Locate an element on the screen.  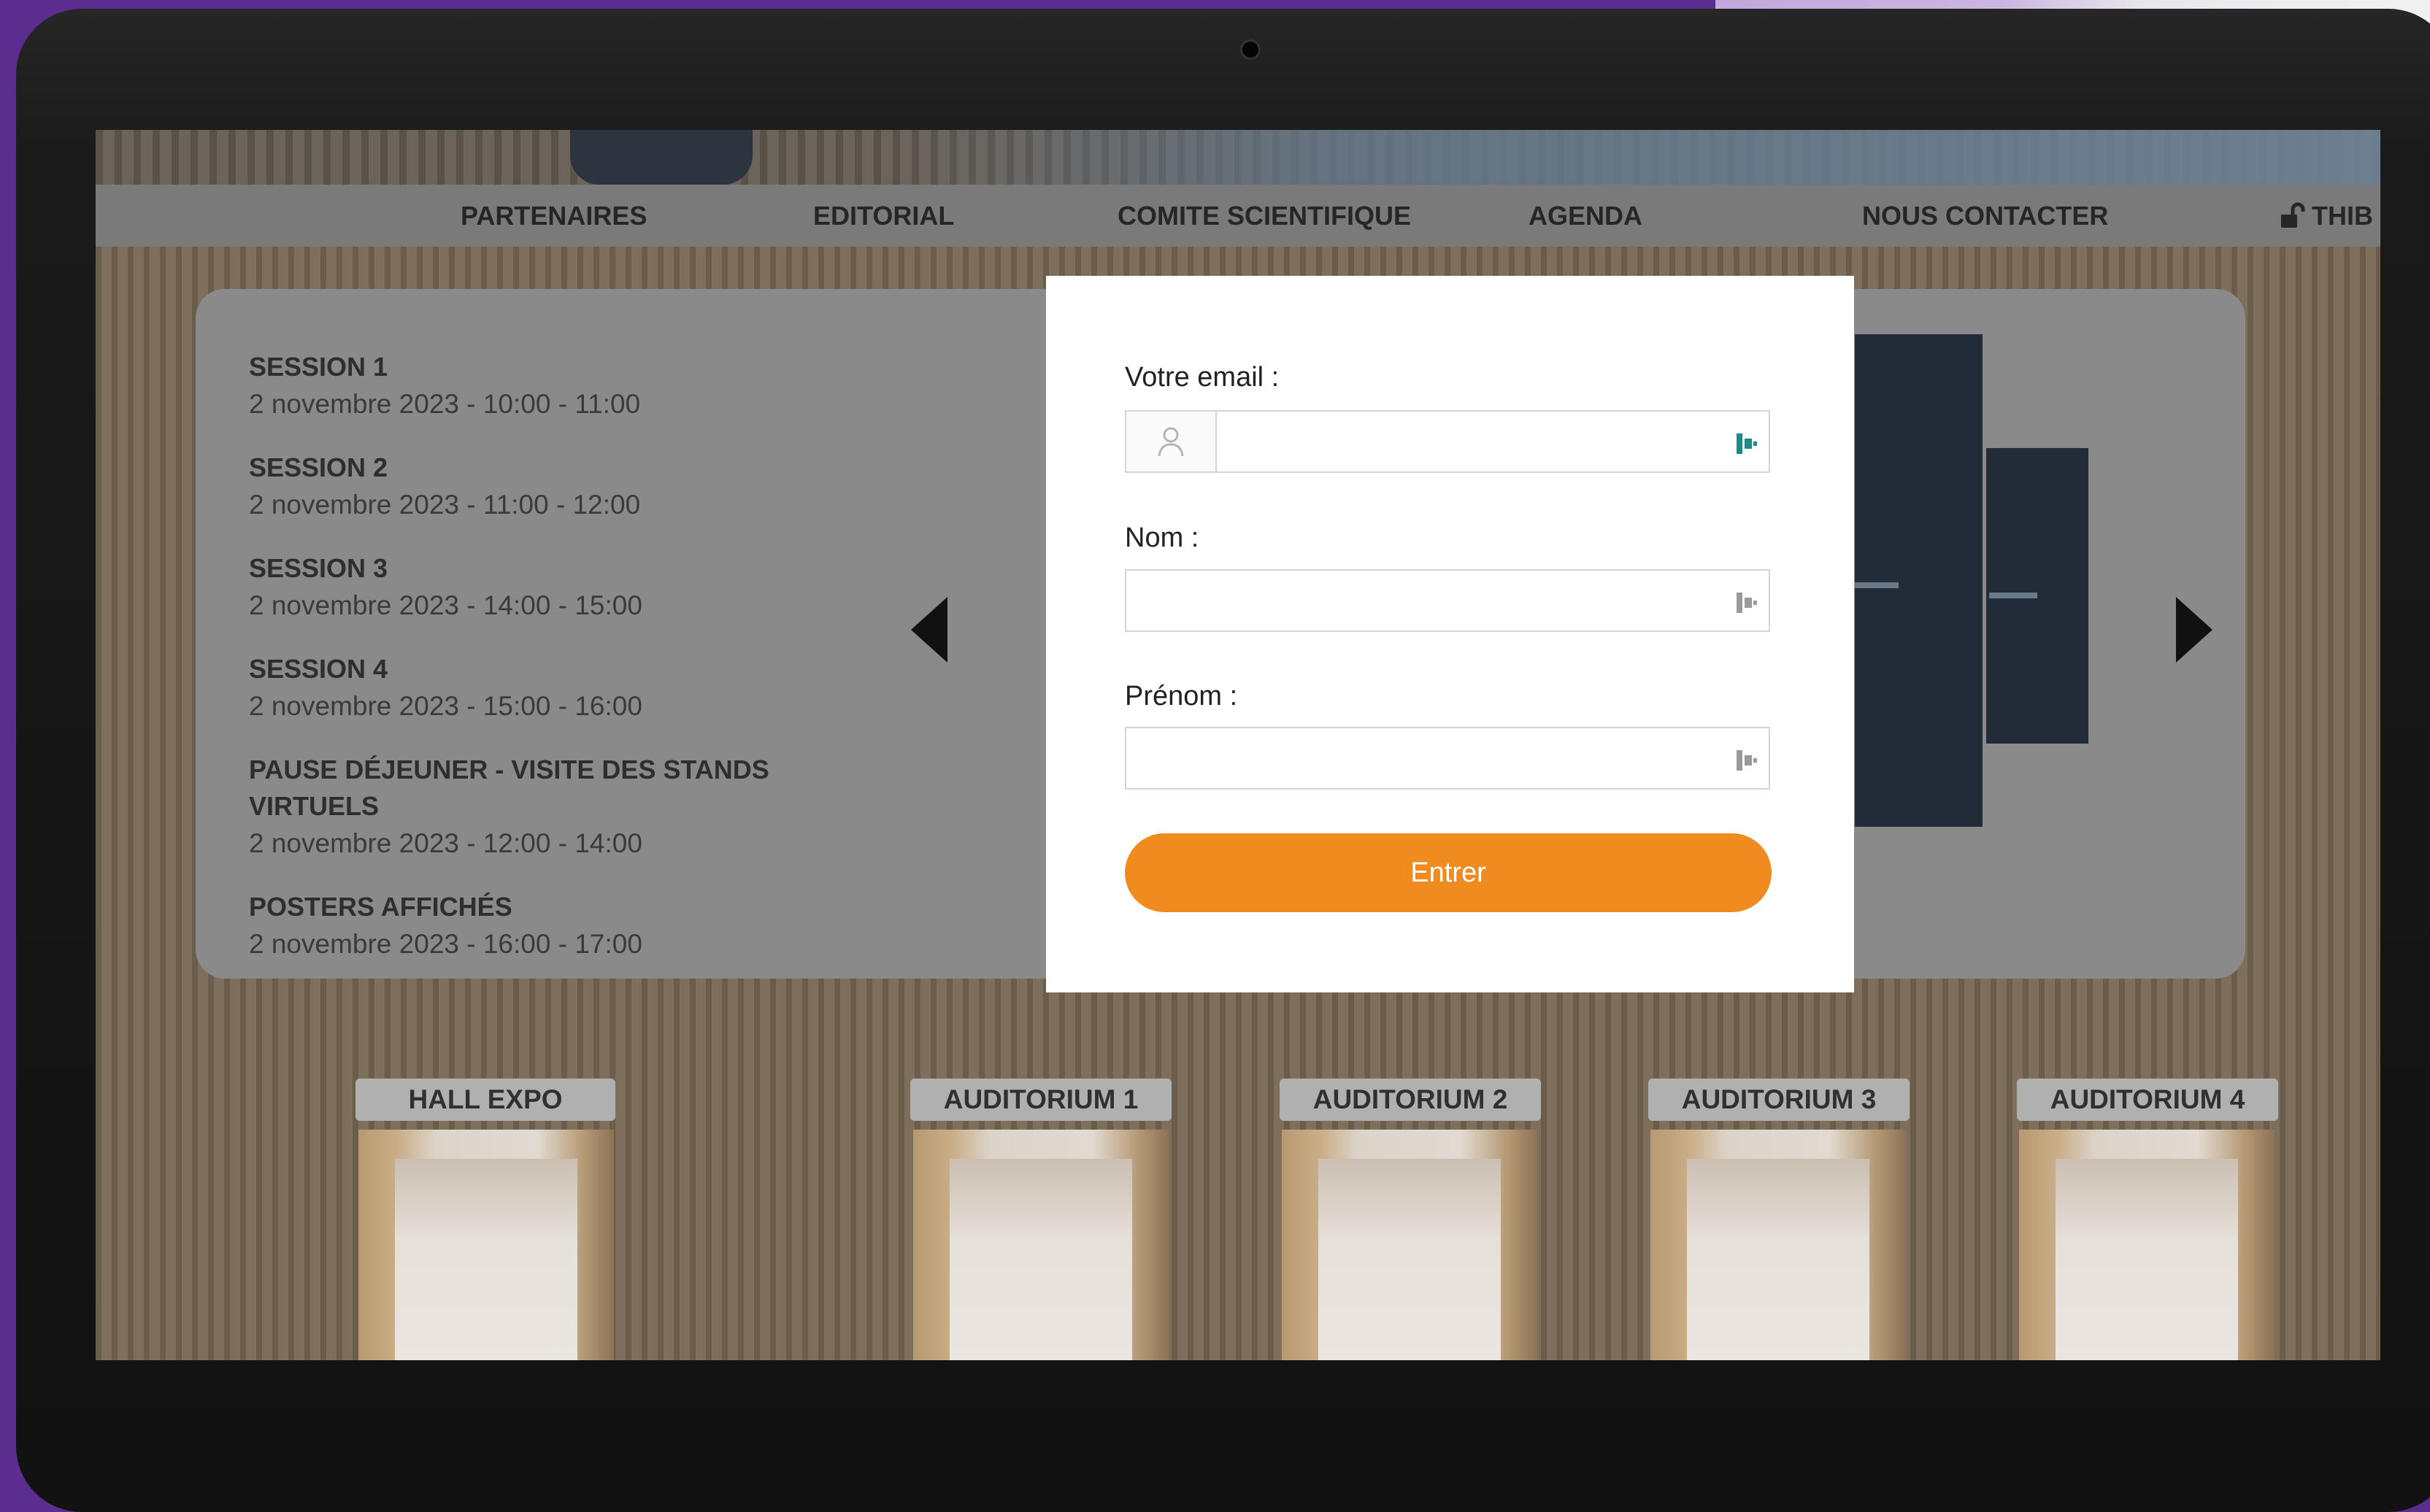
nav-item-partenaires: PARTENAIRES is located at coordinates (554, 216).